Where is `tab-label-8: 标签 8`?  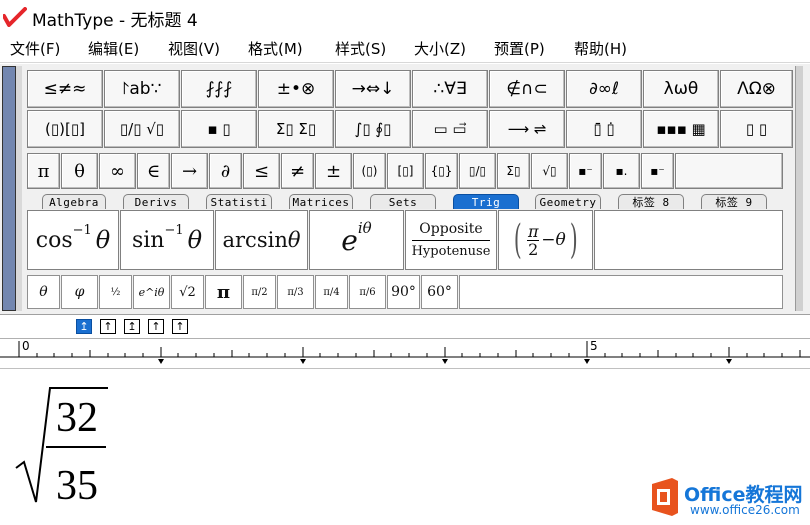
tab-label-8: 标签 8 is located at coordinates (651, 201).